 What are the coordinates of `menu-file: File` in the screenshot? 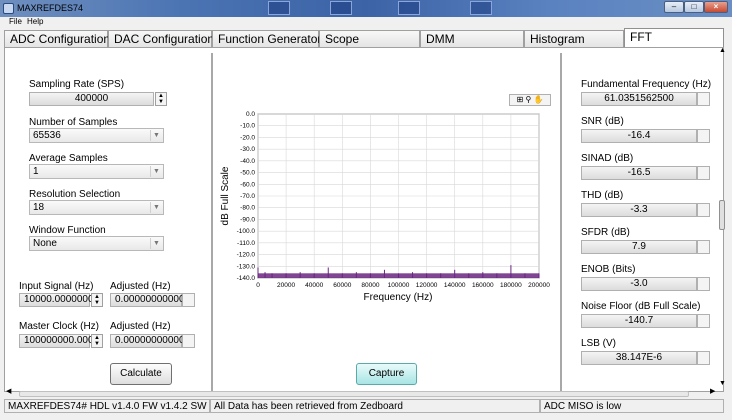 It's located at (15, 21).